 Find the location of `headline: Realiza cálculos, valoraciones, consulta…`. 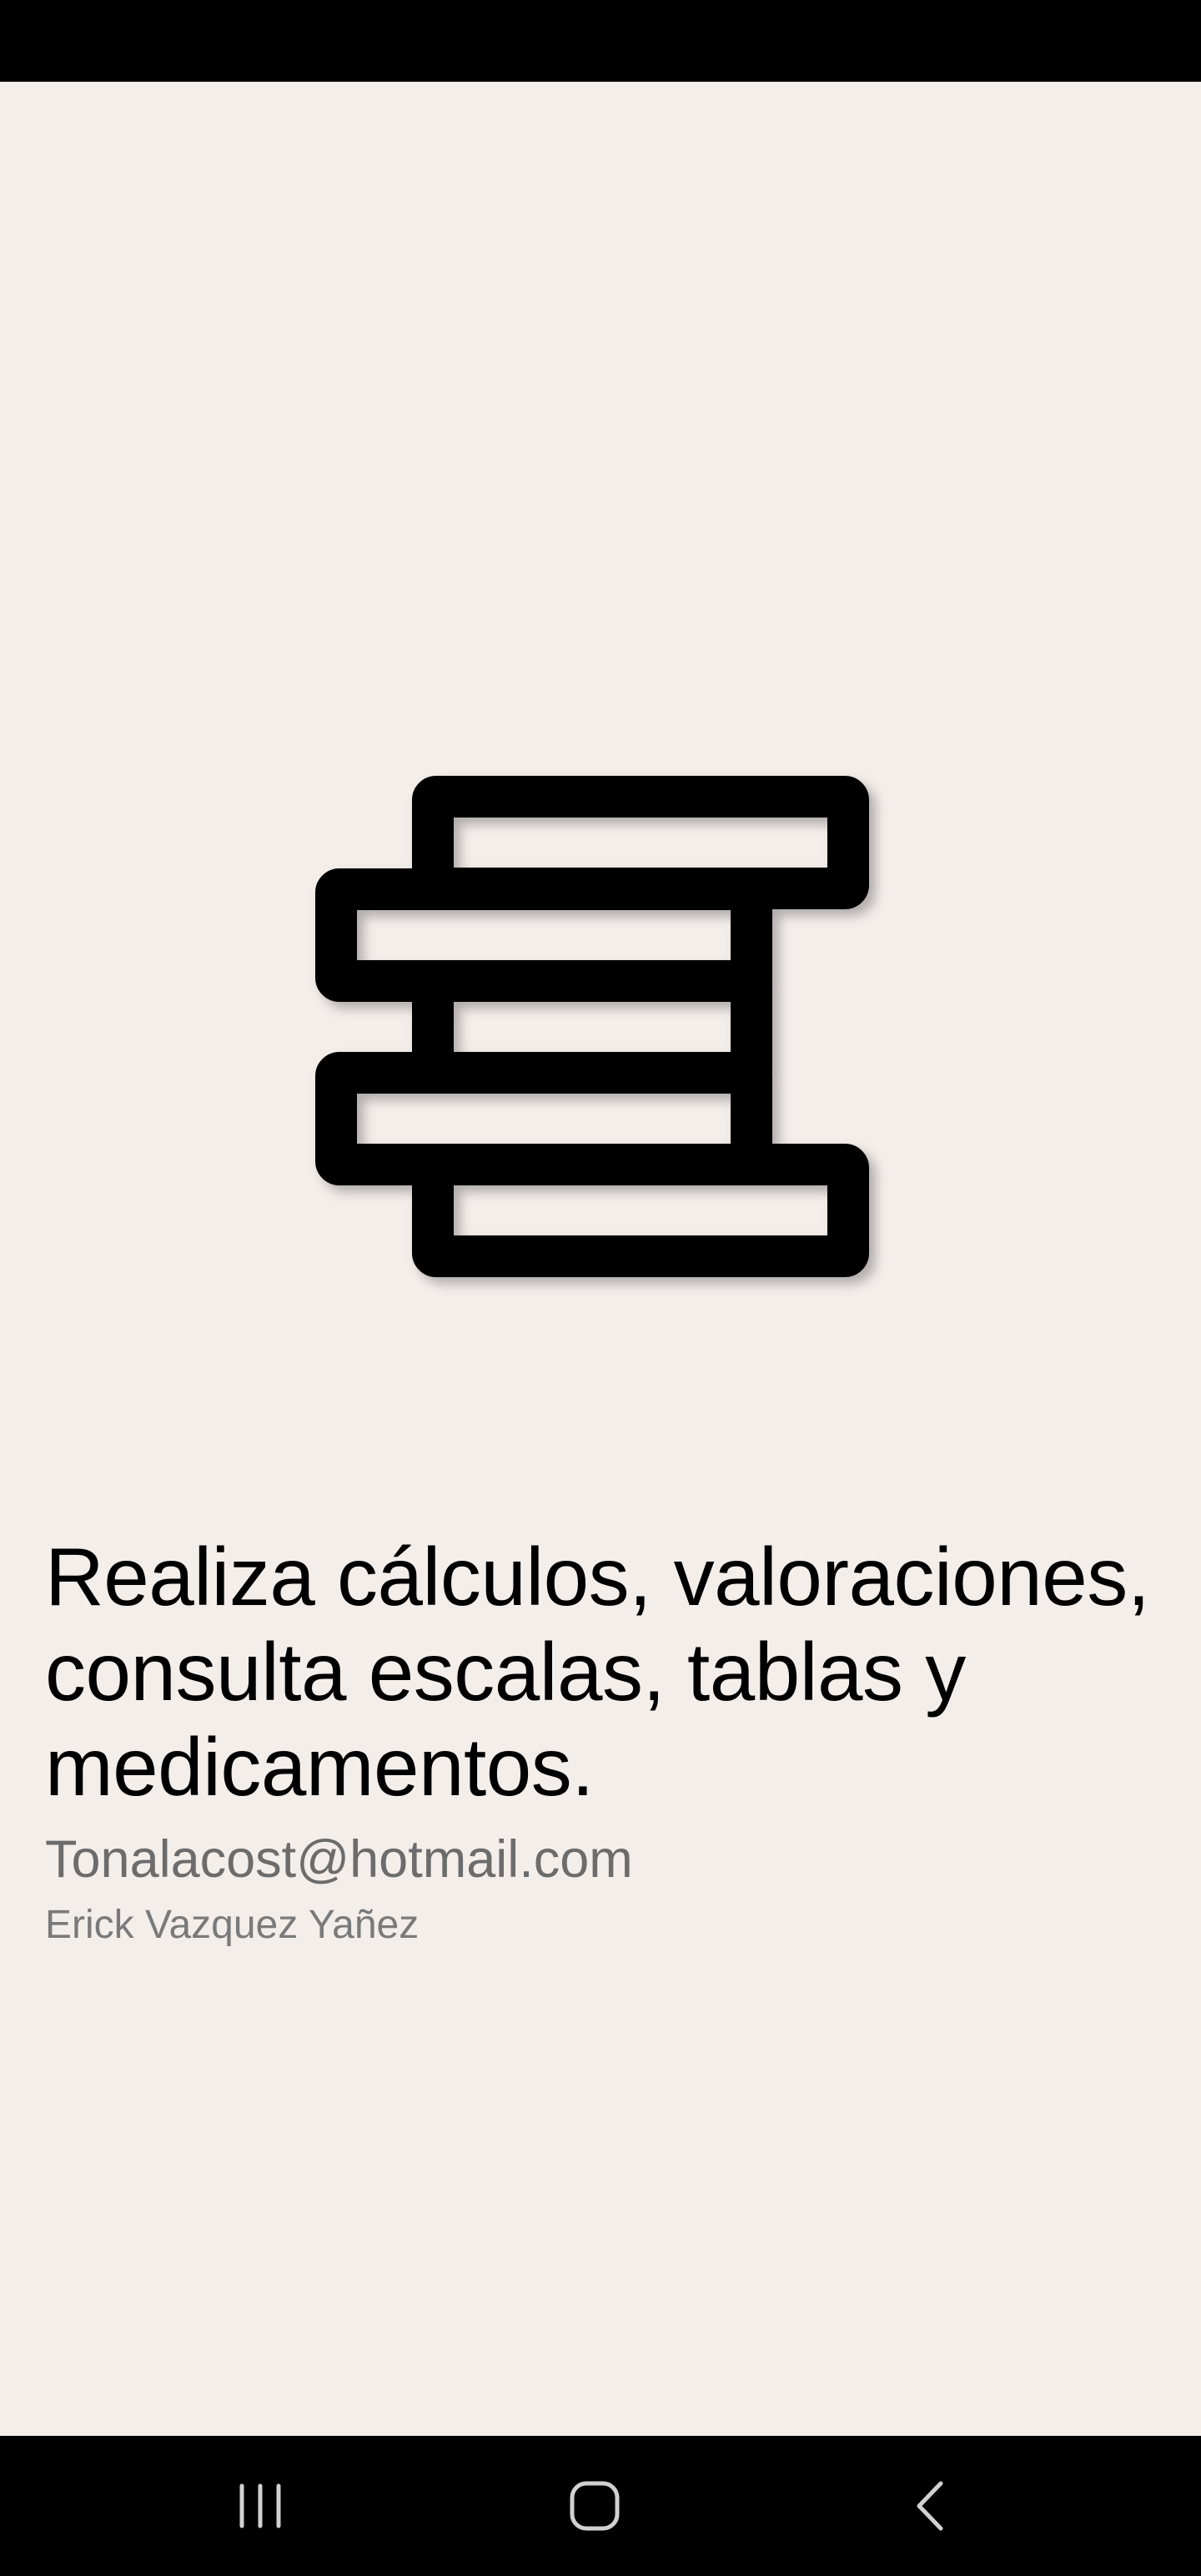

headline: Realiza cálculos, valoraciones, consulta… is located at coordinates (598, 1672).